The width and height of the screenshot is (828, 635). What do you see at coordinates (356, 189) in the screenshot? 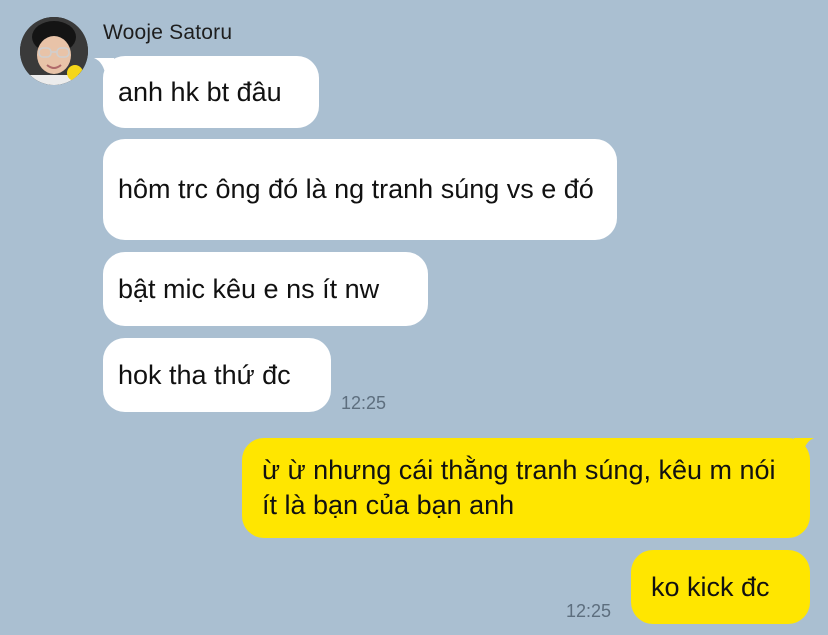
I see `message-text: hôm trc ông đó là ng tranh súng vs e đó` at bounding box center [356, 189].